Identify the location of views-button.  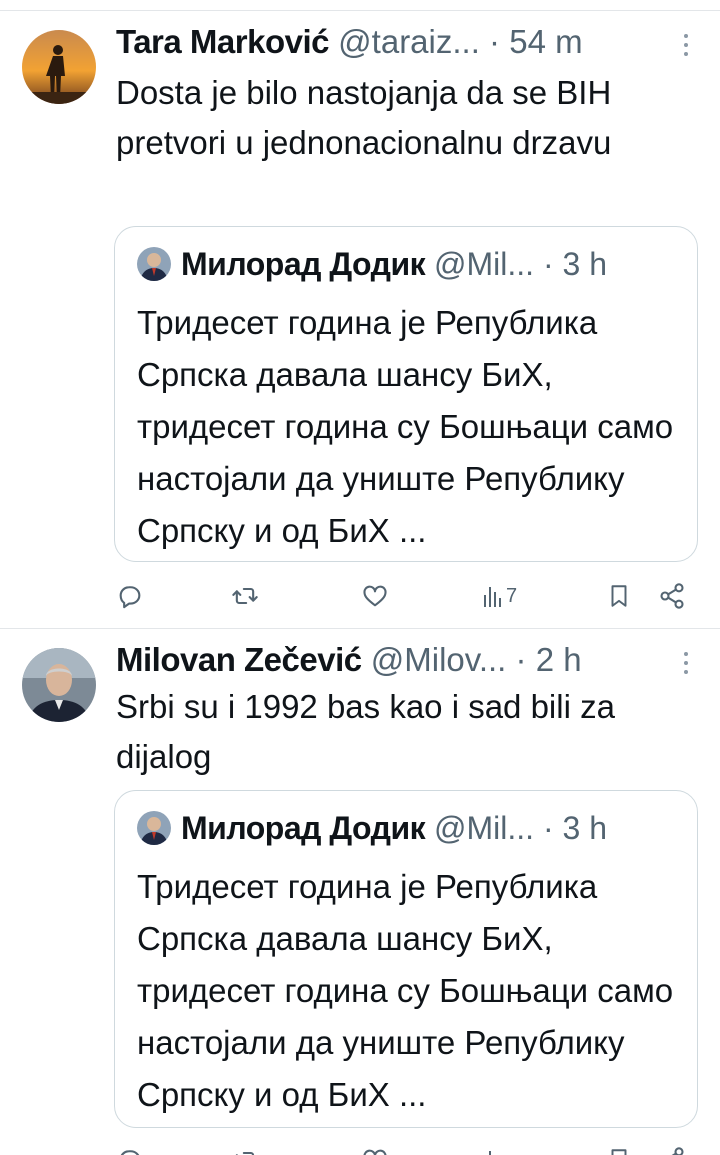
(493, 1148).